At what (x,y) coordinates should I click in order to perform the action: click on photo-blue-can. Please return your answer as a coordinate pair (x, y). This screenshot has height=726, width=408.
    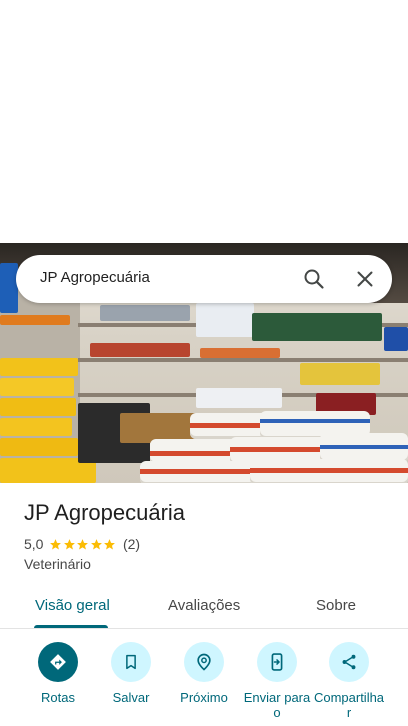
    Looking at the image, I should click on (396, 339).